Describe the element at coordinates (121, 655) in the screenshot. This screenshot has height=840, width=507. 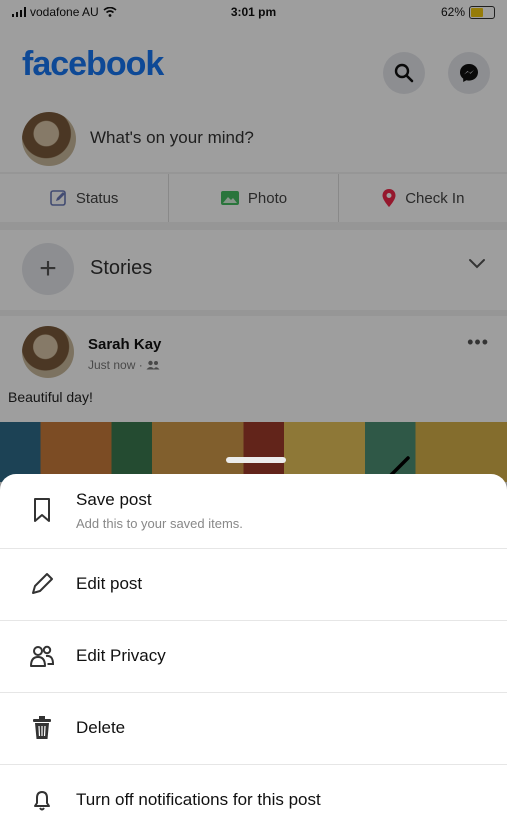
I see `edit-privacy-title: Edit Privacy` at that location.